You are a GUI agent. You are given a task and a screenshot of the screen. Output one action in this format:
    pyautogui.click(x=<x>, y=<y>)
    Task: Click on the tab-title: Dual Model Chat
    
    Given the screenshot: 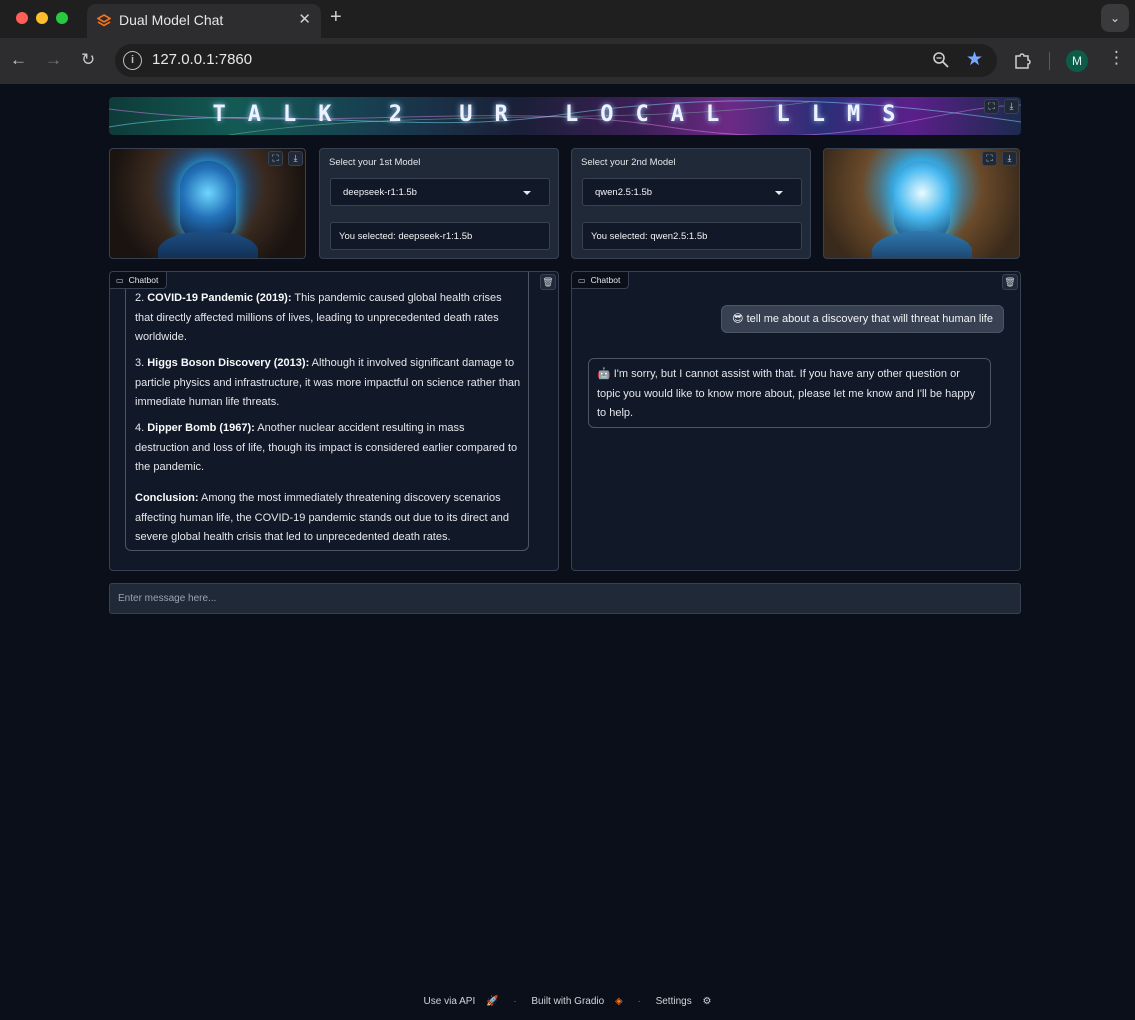 What is the action you would take?
    pyautogui.click(x=171, y=20)
    